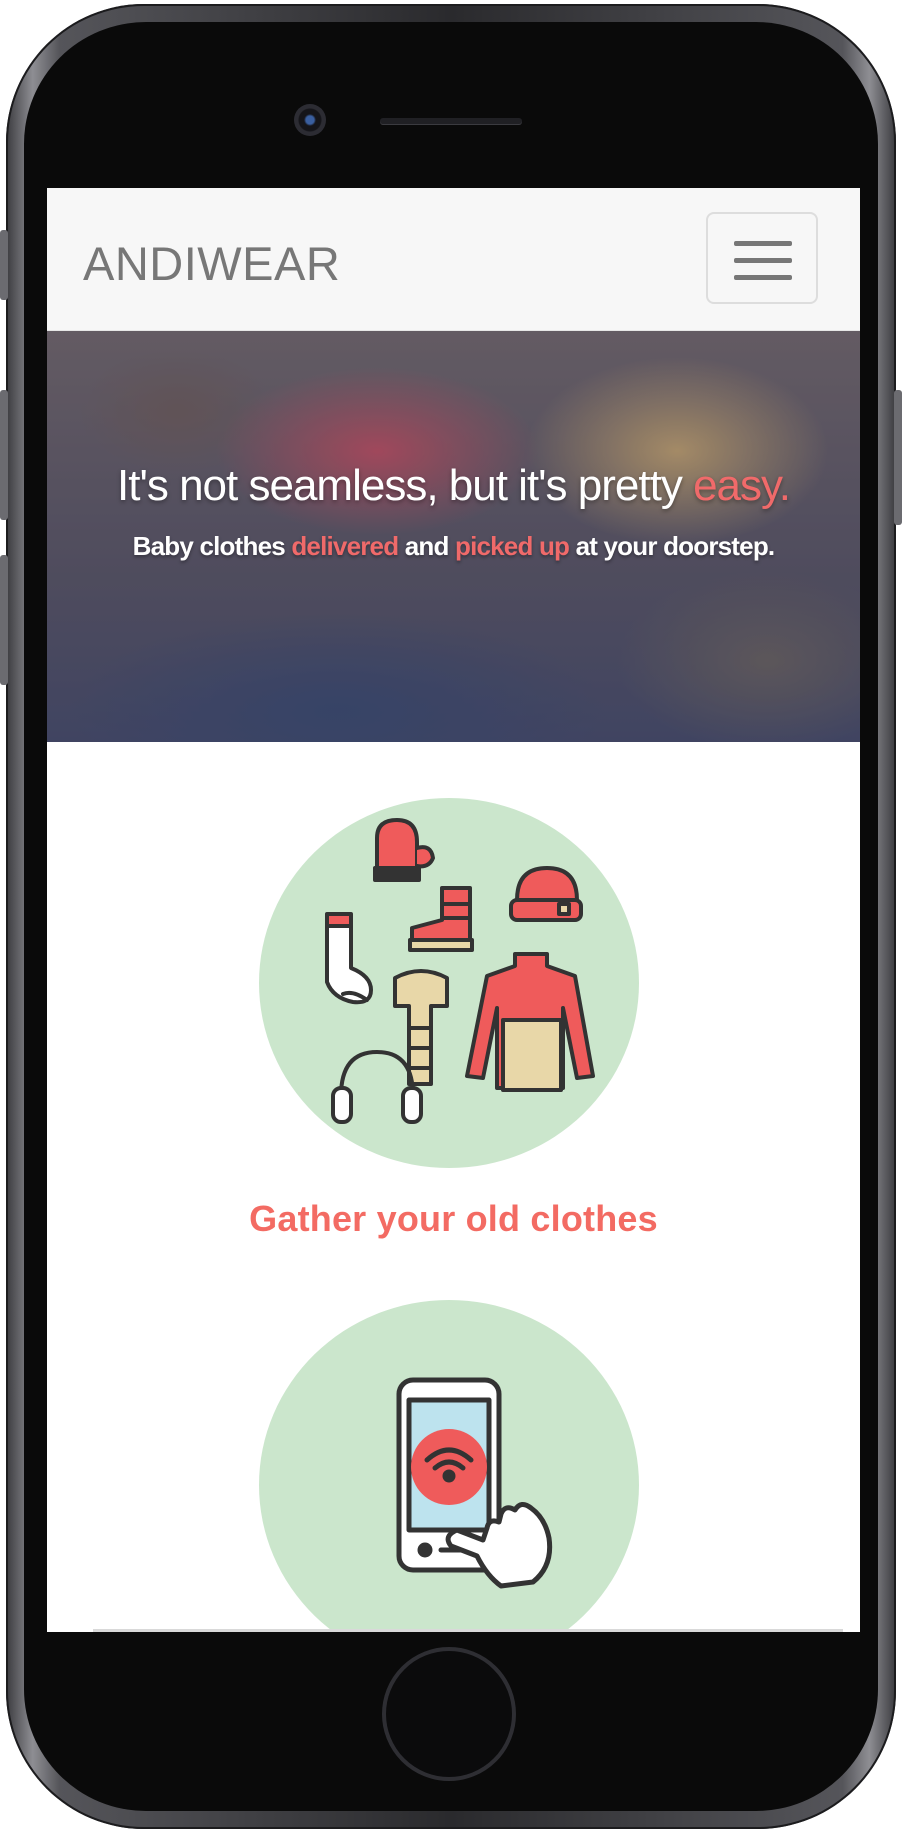  I want to click on hero-title: It's not seamless, but it's pretty easy., so click(453, 486).